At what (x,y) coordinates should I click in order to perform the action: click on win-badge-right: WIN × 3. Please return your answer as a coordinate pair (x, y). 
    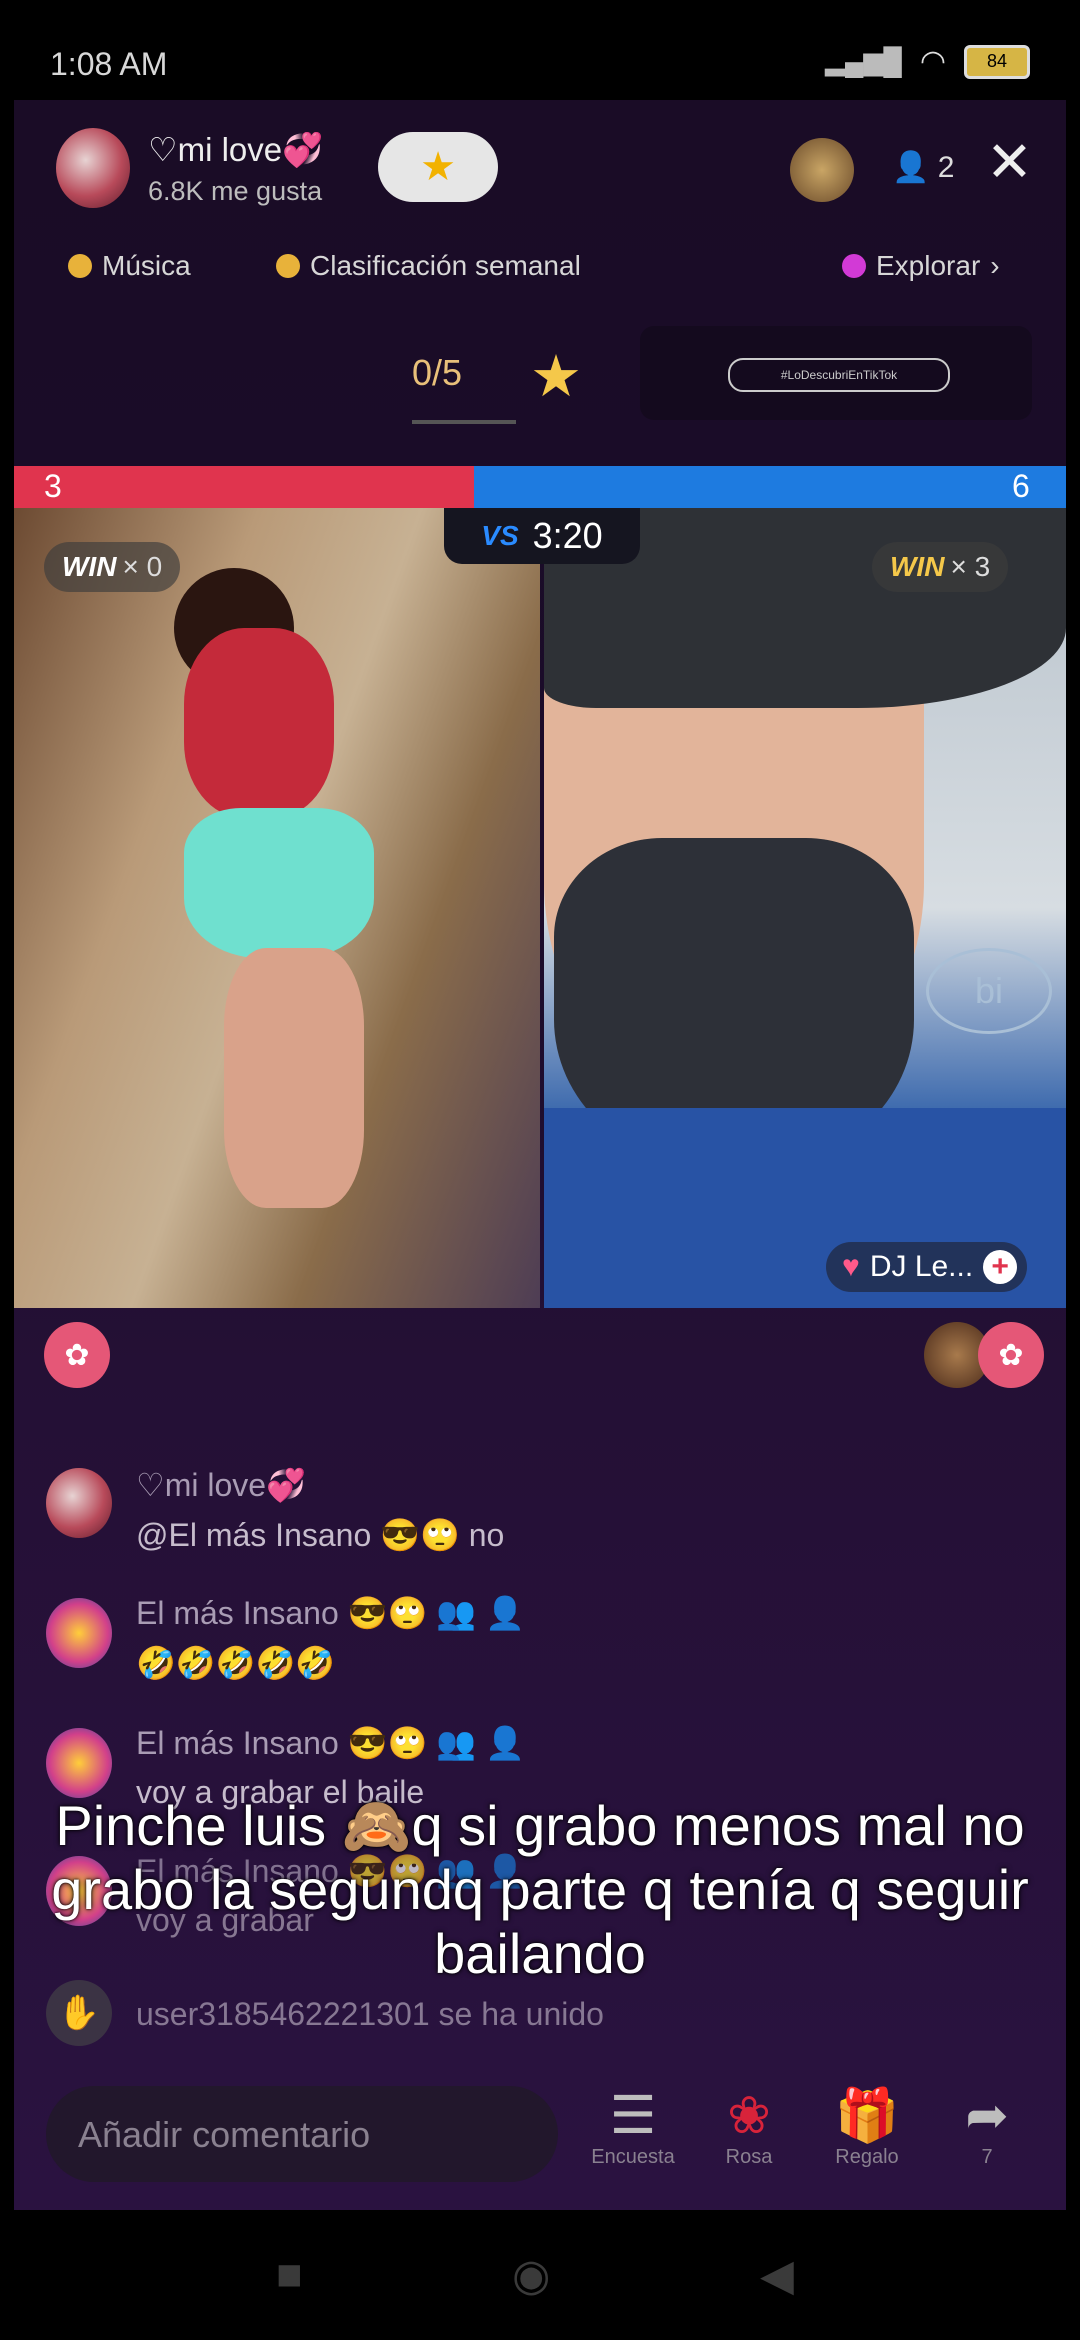
    Looking at the image, I should click on (940, 567).